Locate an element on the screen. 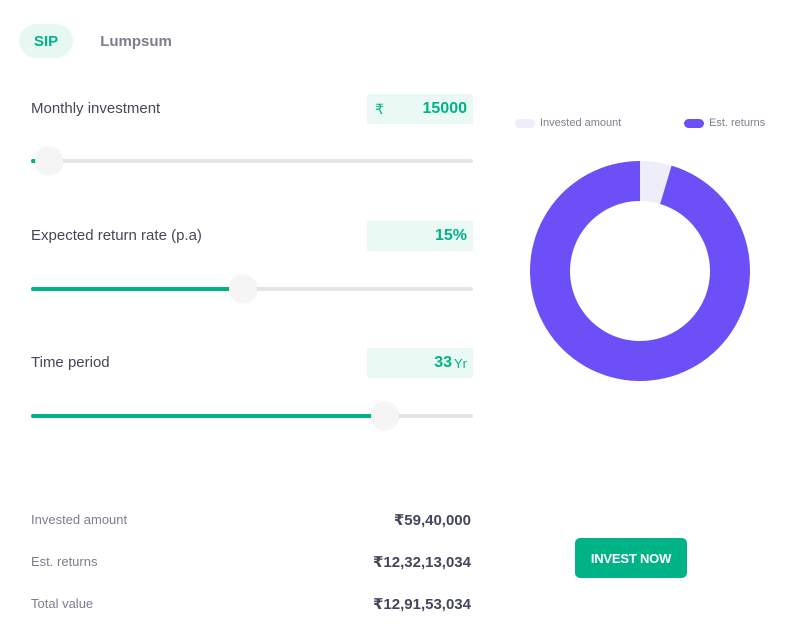 This screenshot has height=638, width=787. mode-tabs: SIP Lumpsum is located at coordinates (103, 41).